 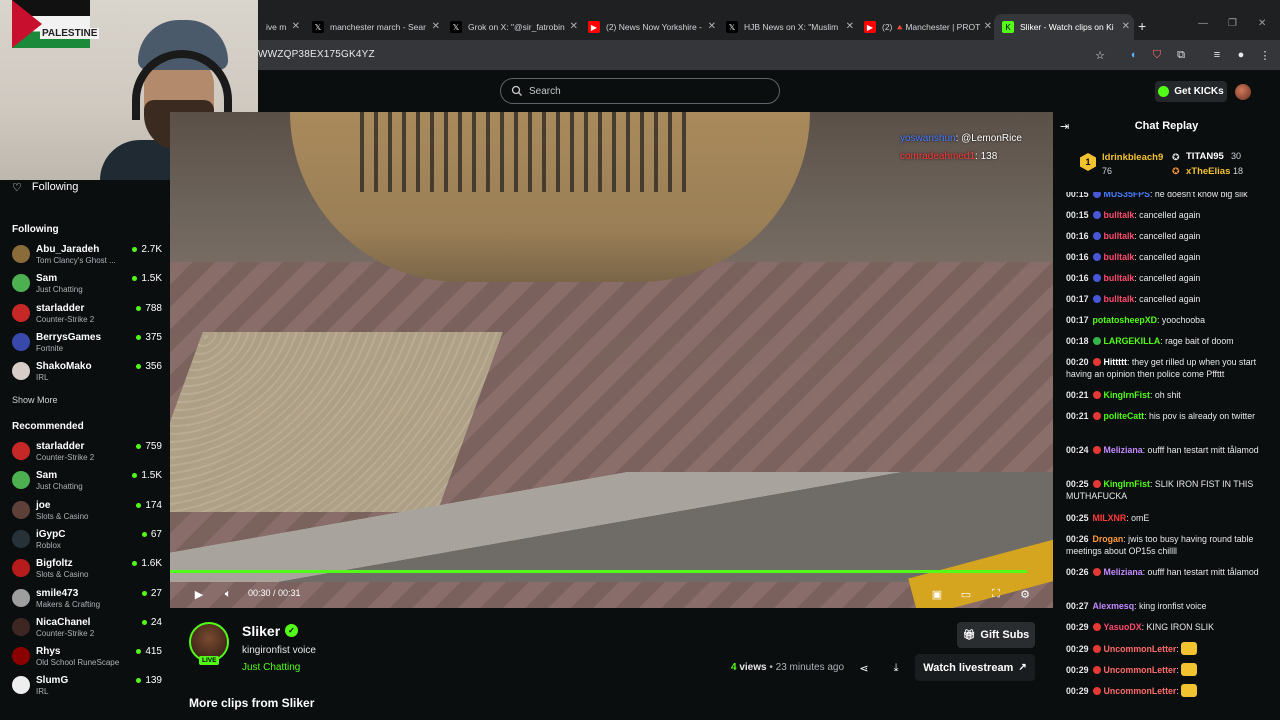 I want to click on viewer-count: 356, so click(x=149, y=366).